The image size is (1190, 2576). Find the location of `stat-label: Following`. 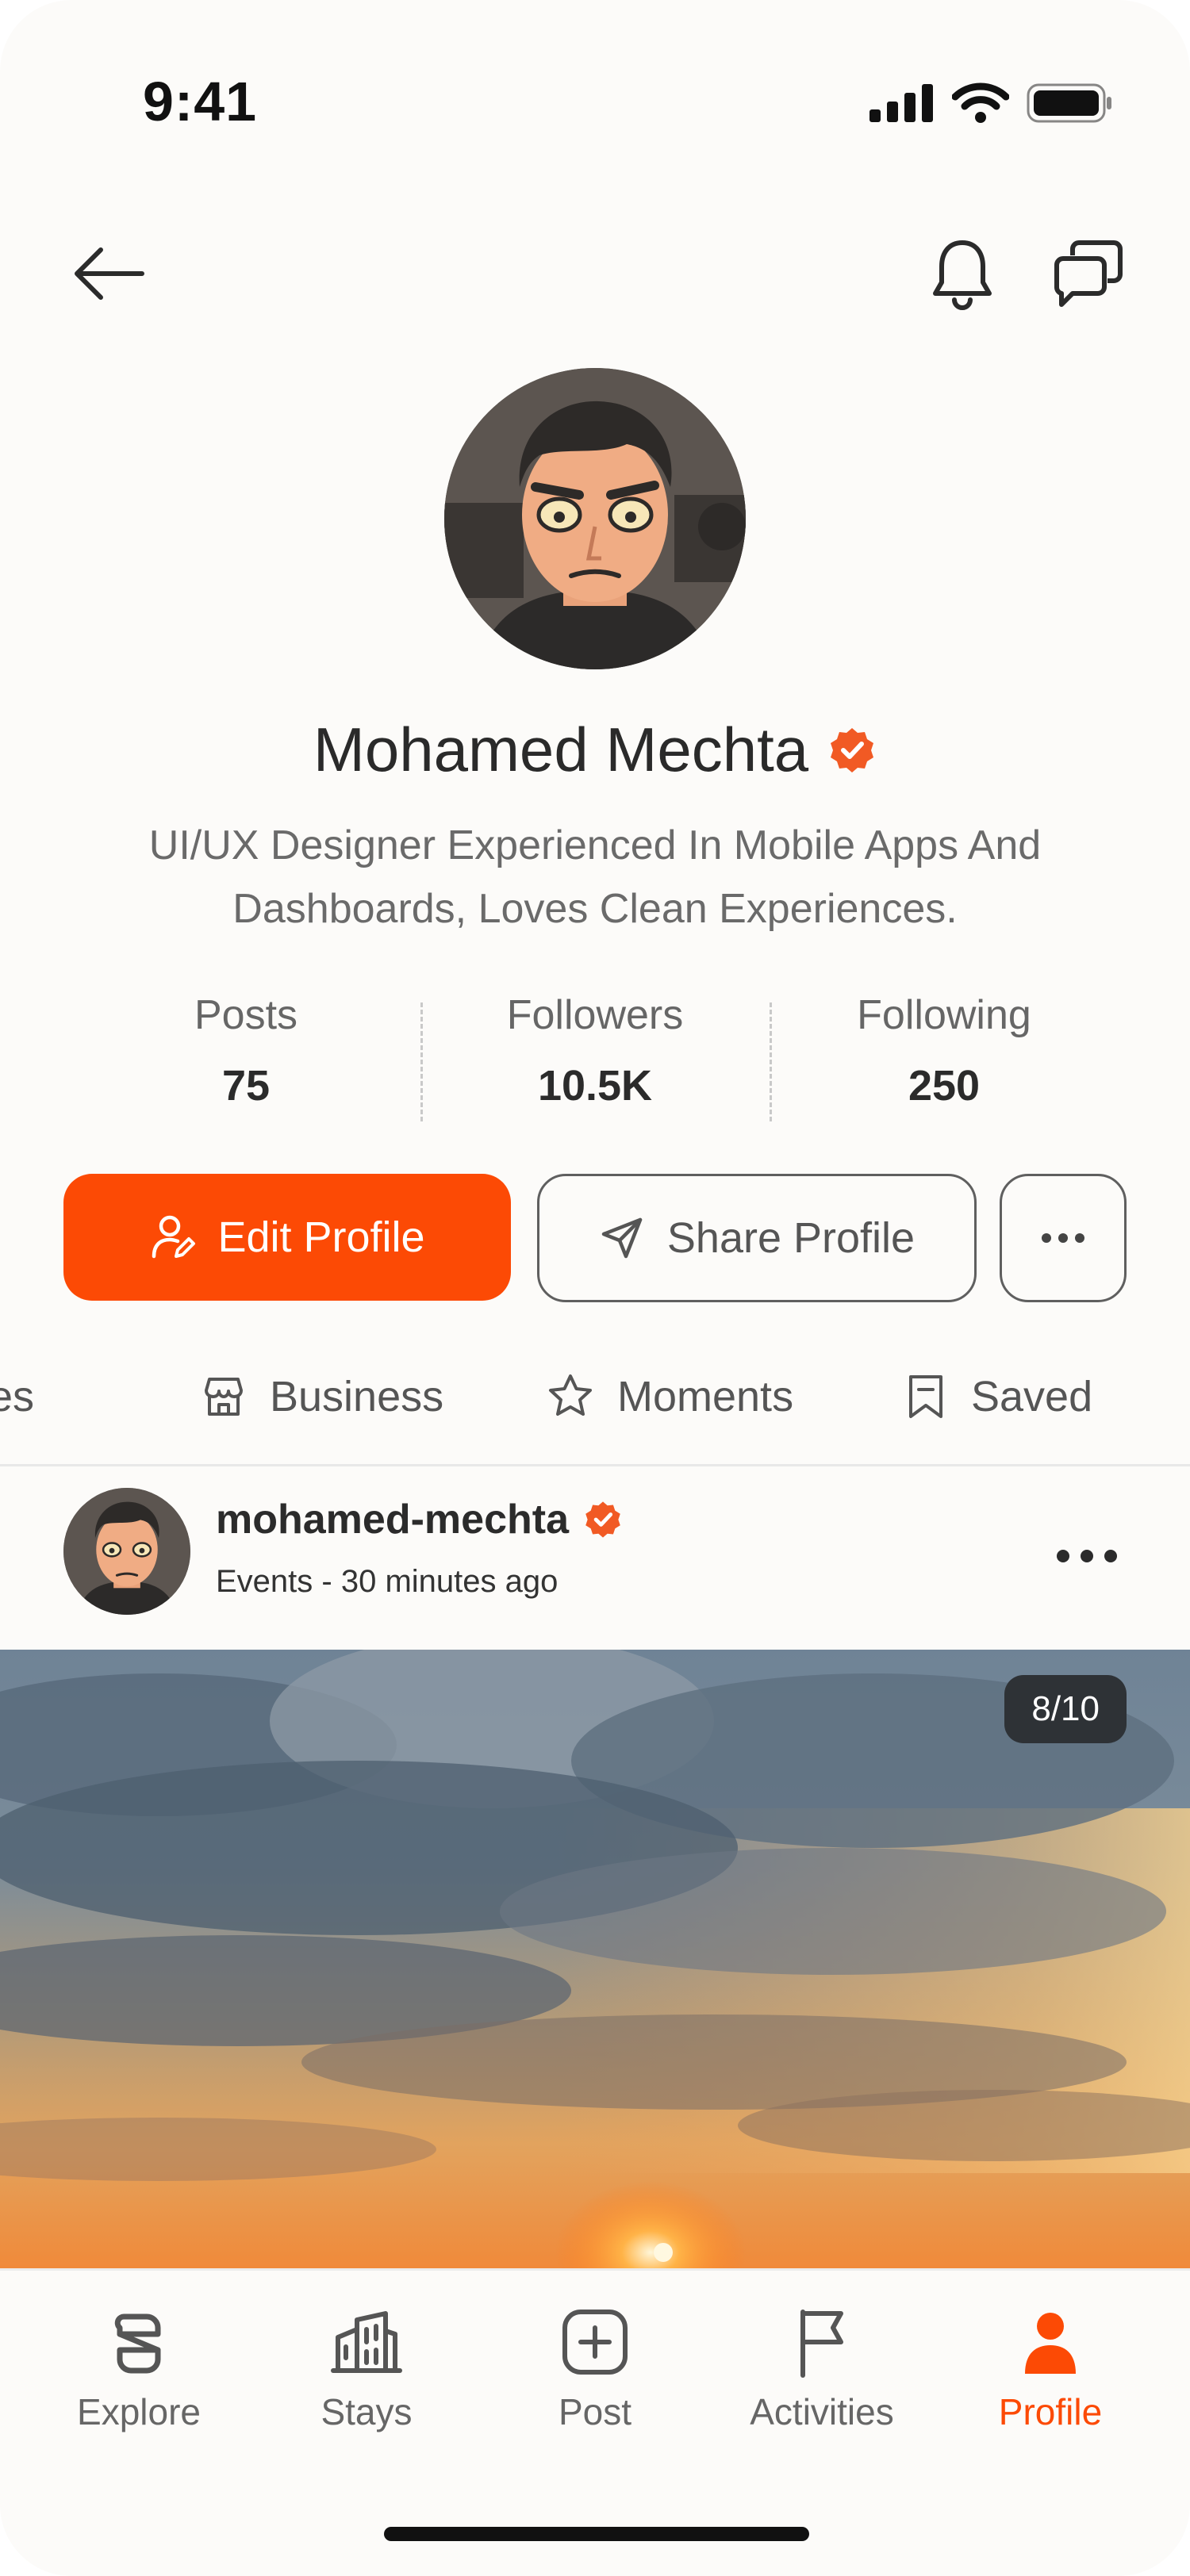

stat-label: Following is located at coordinates (944, 1015).